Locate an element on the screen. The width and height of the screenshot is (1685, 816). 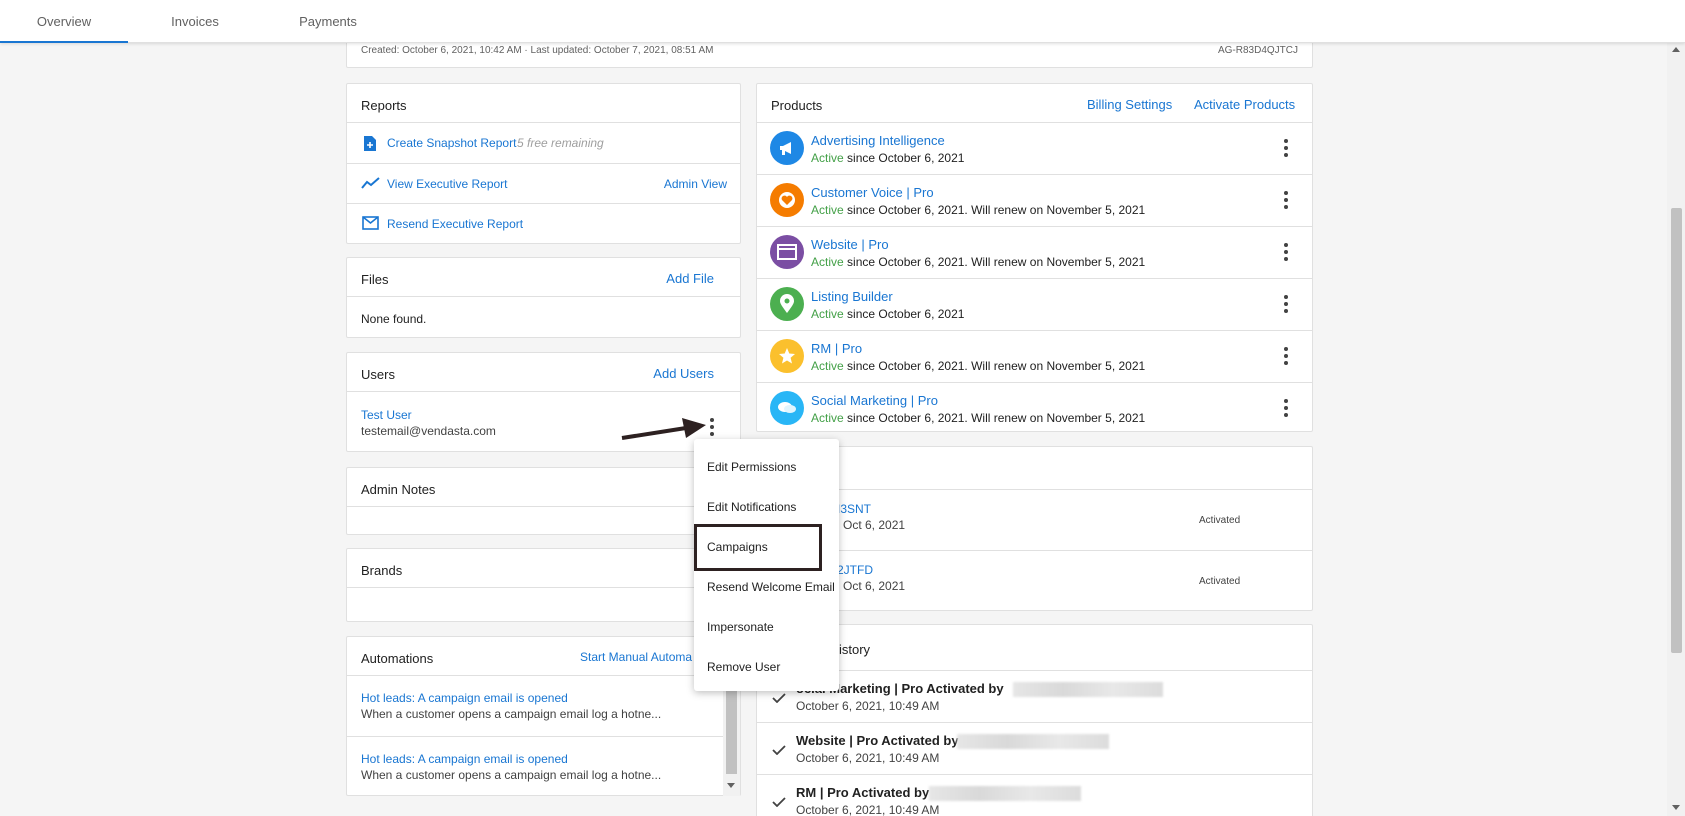
highlight-annotation is located at coordinates (758, 547).